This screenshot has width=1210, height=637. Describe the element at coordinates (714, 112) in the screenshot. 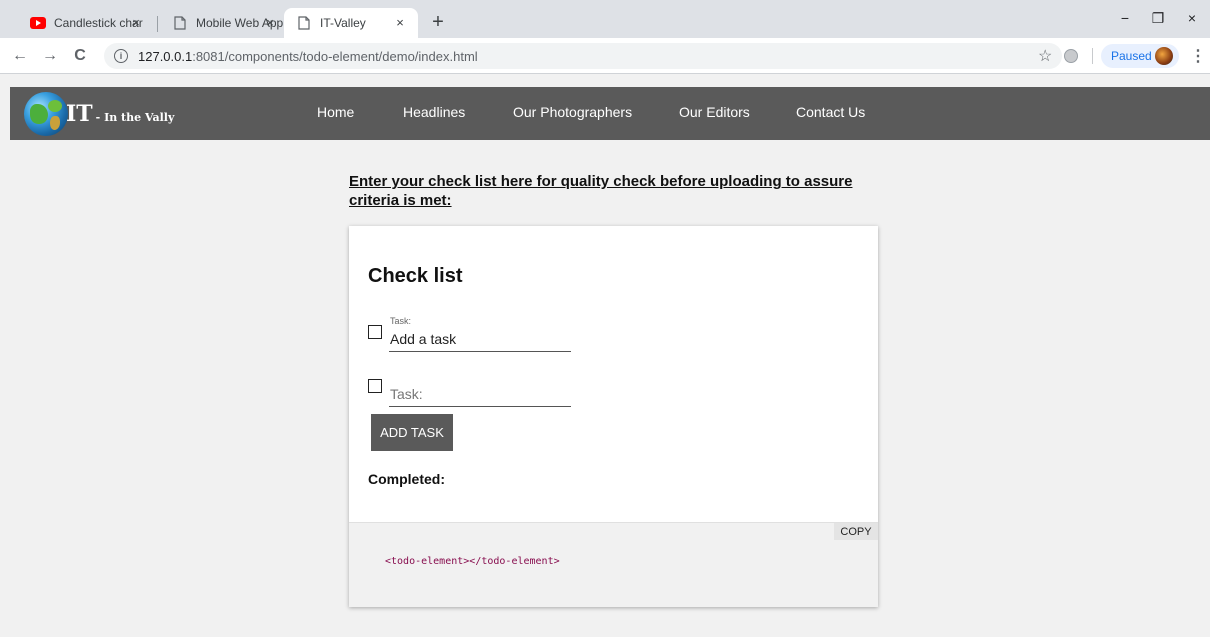

I see `nav-our-editors: Our Editors` at that location.